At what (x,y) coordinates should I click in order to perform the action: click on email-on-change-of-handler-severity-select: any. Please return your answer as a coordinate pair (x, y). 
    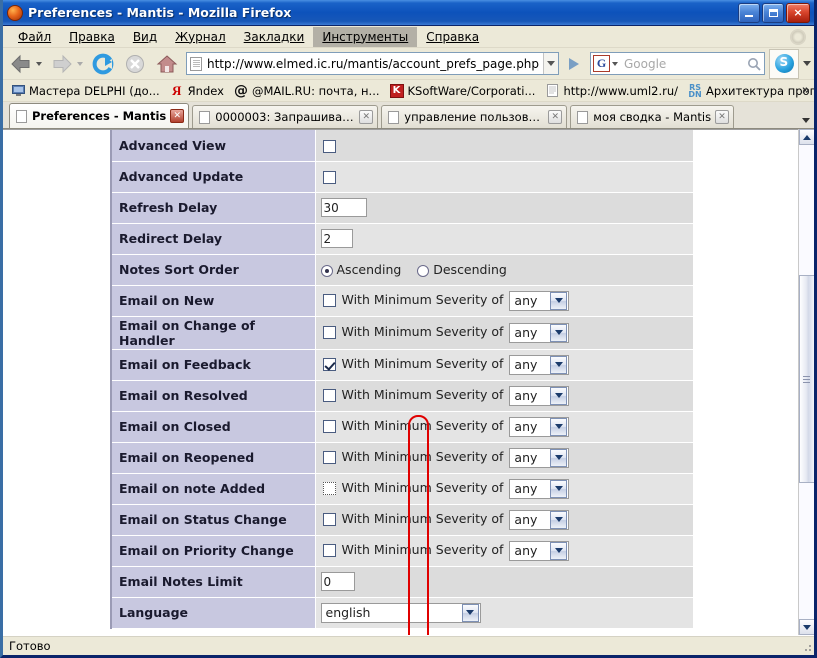
    Looking at the image, I should click on (539, 332).